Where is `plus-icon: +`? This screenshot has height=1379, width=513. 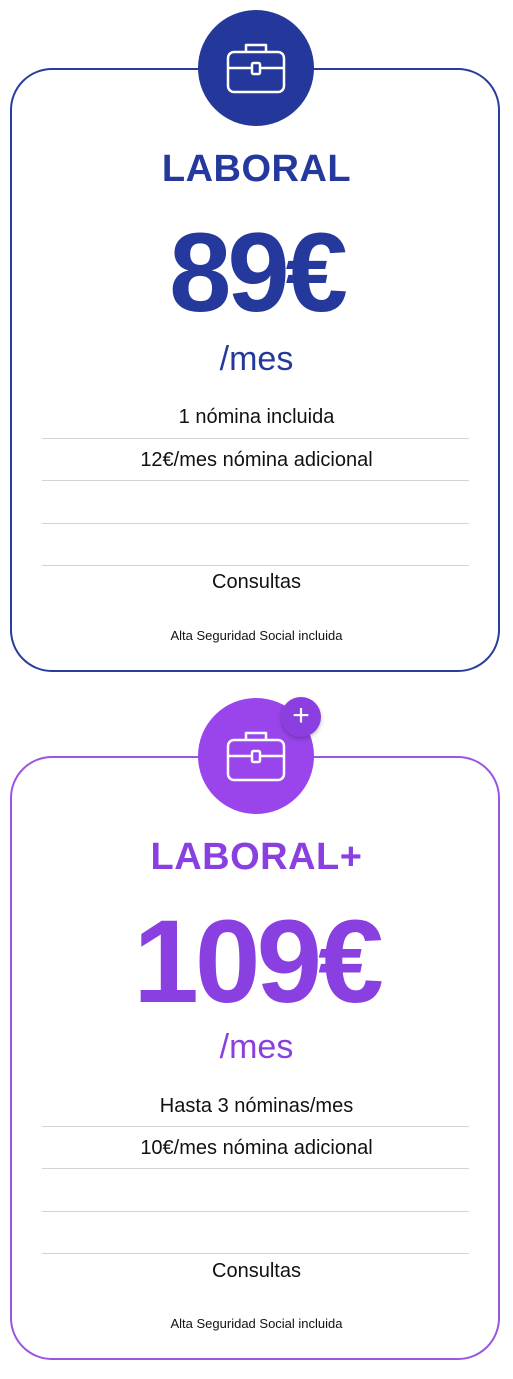
plus-icon: + is located at coordinates (301, 717).